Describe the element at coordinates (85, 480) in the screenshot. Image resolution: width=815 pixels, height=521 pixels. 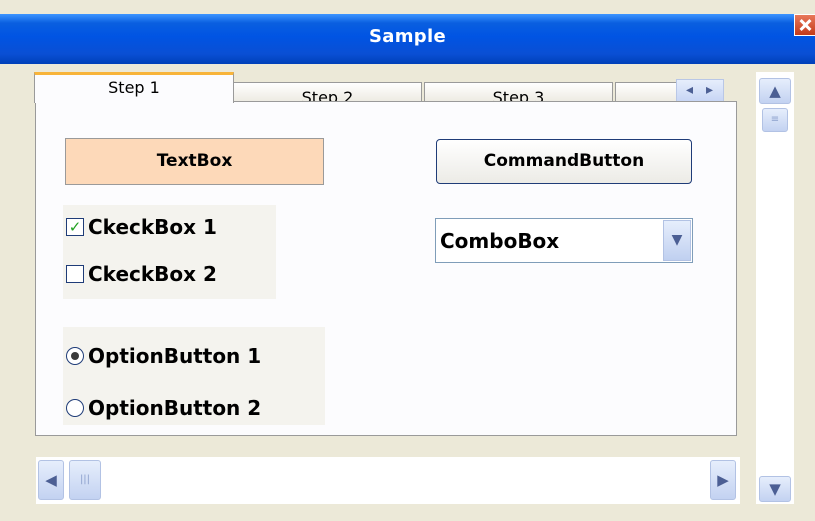
I see `horizontal-scroll-thumb: |||` at that location.